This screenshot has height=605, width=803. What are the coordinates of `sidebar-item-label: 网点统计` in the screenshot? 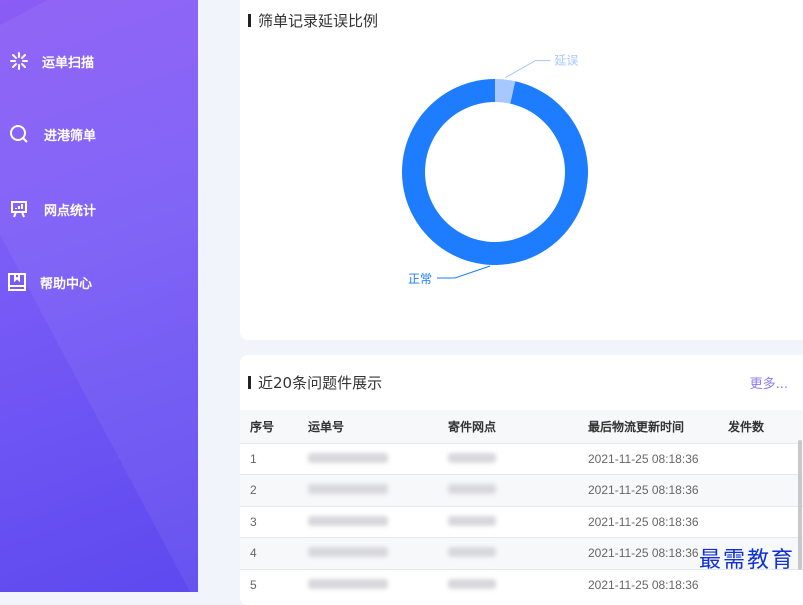 It's located at (70, 211).